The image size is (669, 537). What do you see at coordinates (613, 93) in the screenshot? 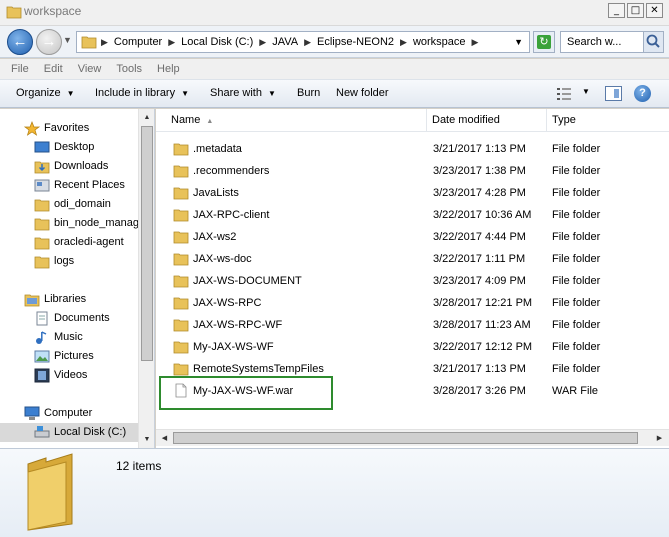
I see `preview-pane-icon` at bounding box center [613, 93].